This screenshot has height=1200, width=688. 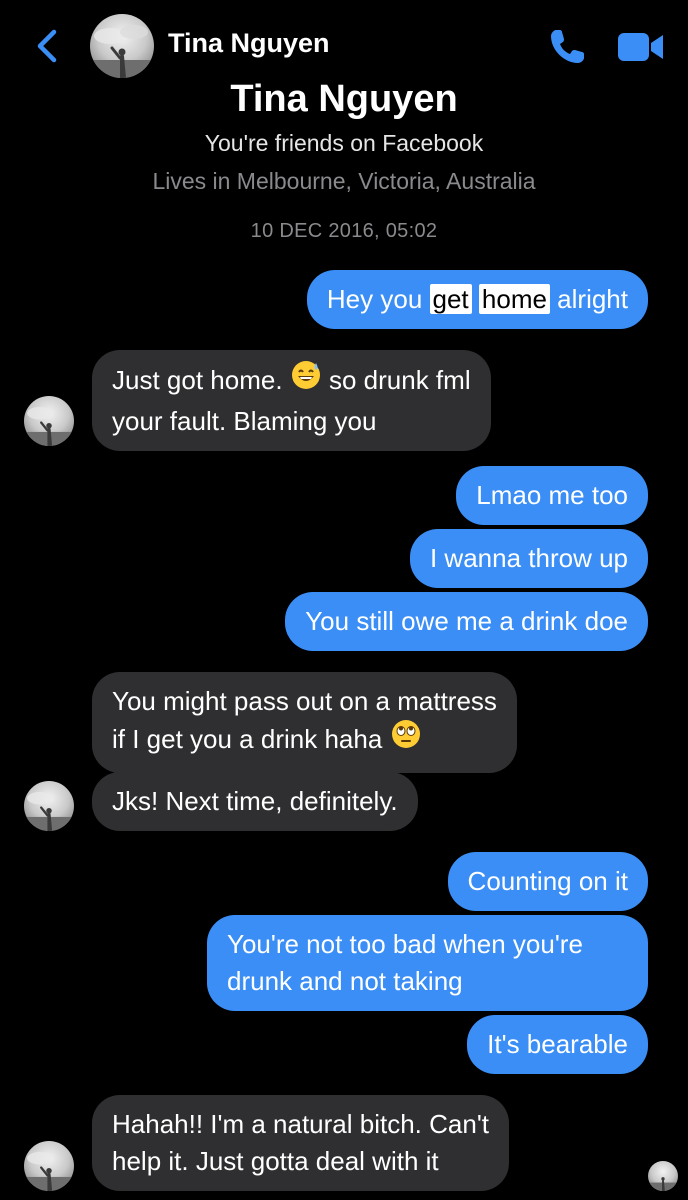 What do you see at coordinates (344, 231) in the screenshot?
I see `message-timestamp: 10 DEC 2016, 05:02` at bounding box center [344, 231].